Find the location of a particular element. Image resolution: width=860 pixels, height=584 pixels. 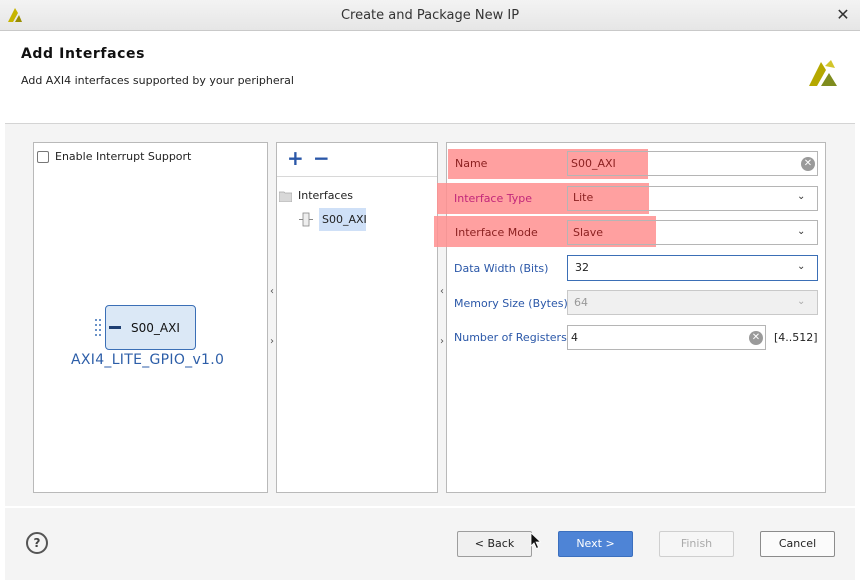

num-registers-value: 4 is located at coordinates (574, 337).